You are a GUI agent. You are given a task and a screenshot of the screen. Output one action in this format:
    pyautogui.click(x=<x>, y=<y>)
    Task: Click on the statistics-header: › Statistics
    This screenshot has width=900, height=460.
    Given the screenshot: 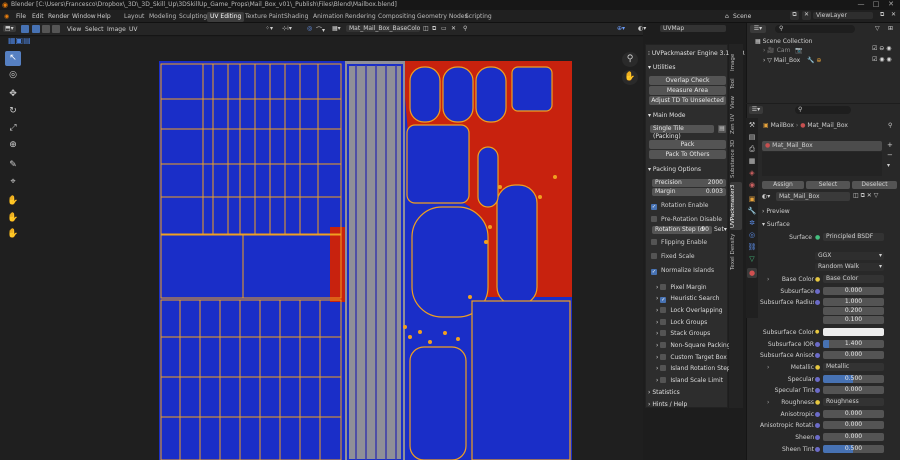 What is the action you would take?
    pyautogui.click(x=687, y=394)
    